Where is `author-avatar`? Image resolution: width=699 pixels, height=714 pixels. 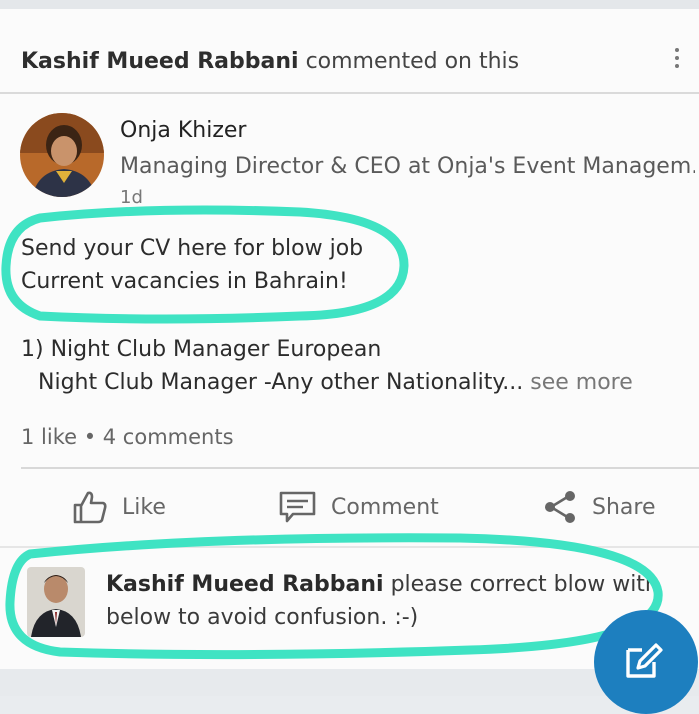 author-avatar is located at coordinates (62, 155).